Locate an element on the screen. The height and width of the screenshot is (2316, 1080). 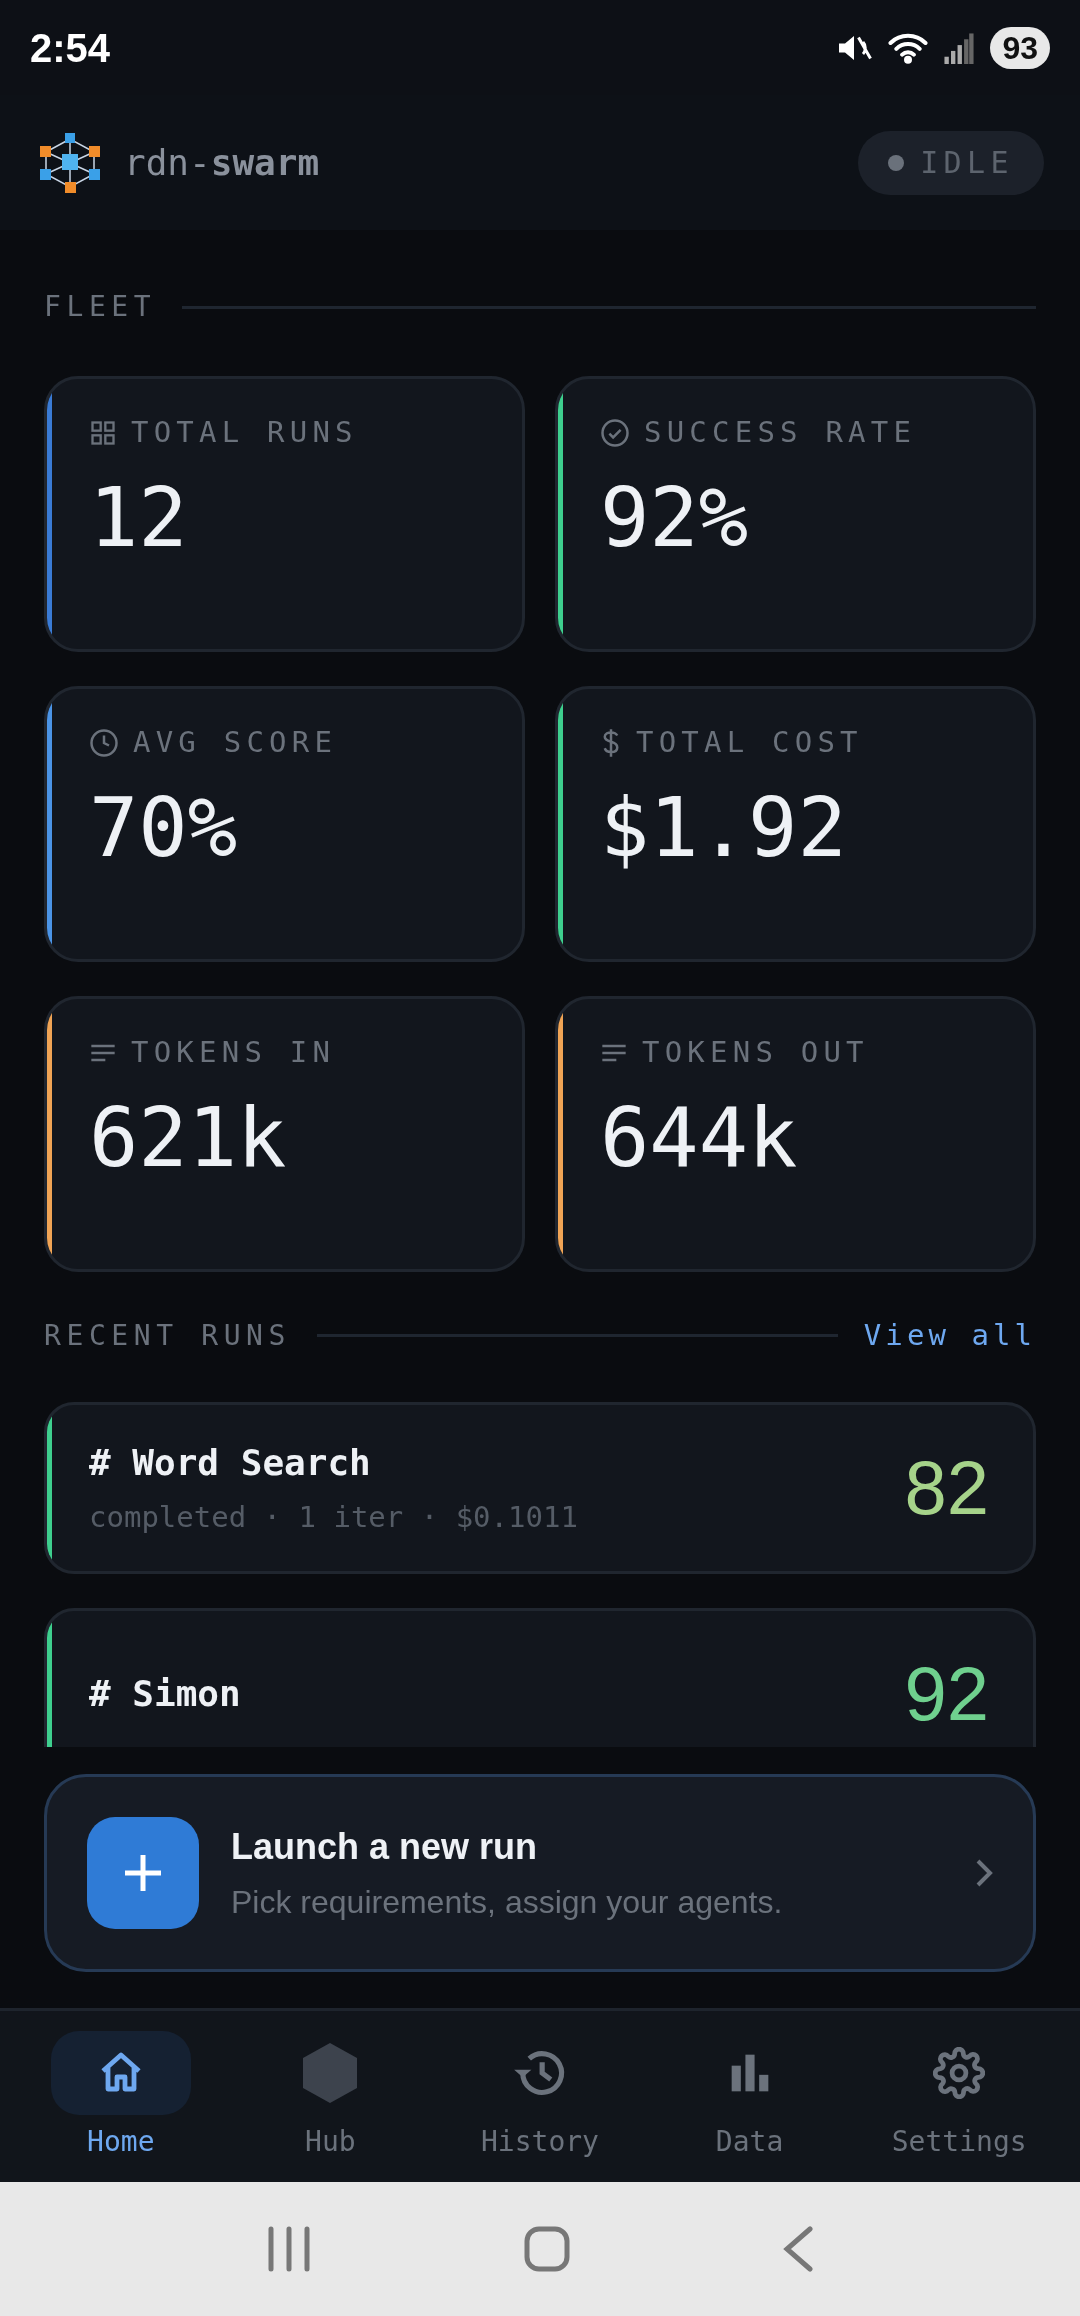
nav-tab: Home is located at coordinates (120, 2097).